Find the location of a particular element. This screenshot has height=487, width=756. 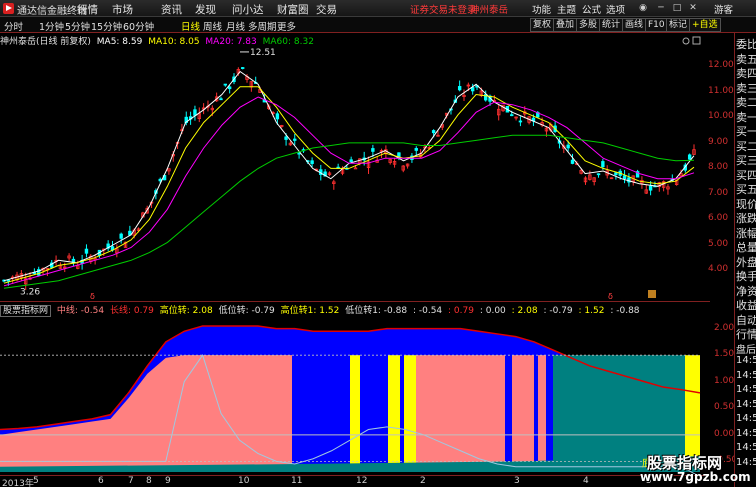

menu-function: 功能 is located at coordinates (541, 9).